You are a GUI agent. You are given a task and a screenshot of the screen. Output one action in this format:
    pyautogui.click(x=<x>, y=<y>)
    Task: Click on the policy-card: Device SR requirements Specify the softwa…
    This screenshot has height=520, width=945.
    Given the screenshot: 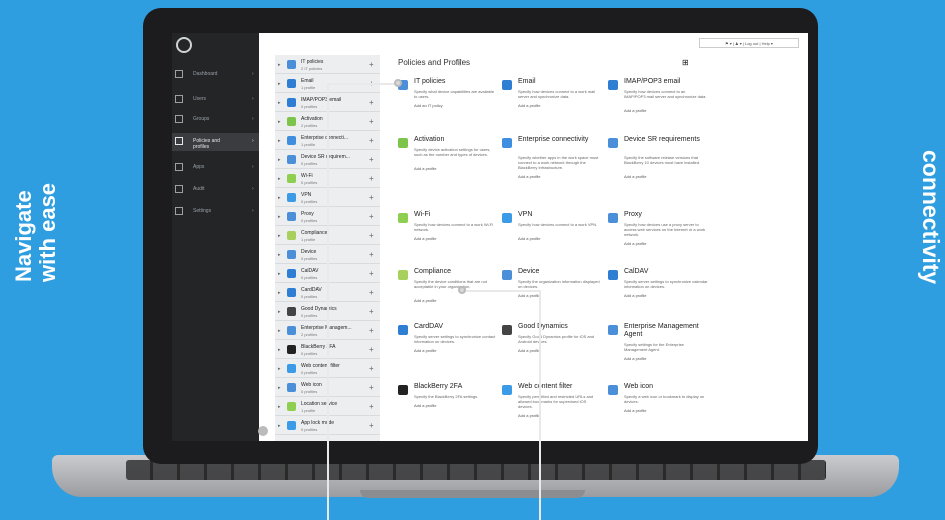 What is the action you would take?
    pyautogui.click(x=658, y=166)
    